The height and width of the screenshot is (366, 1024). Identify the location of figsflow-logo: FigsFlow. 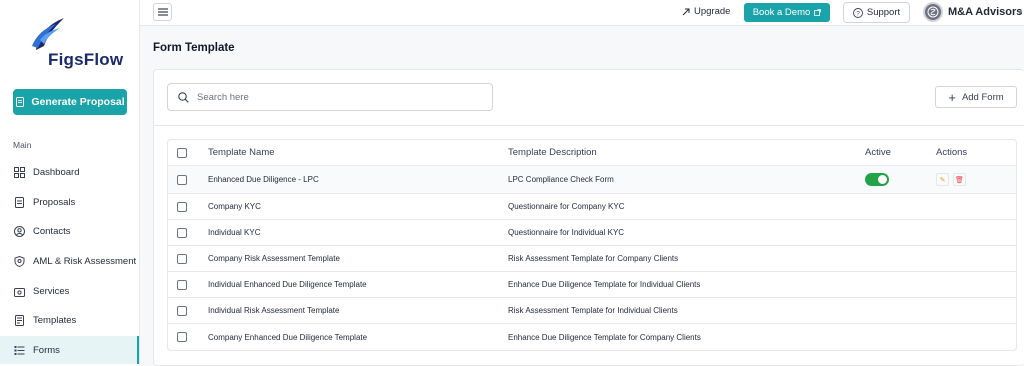
(76, 43).